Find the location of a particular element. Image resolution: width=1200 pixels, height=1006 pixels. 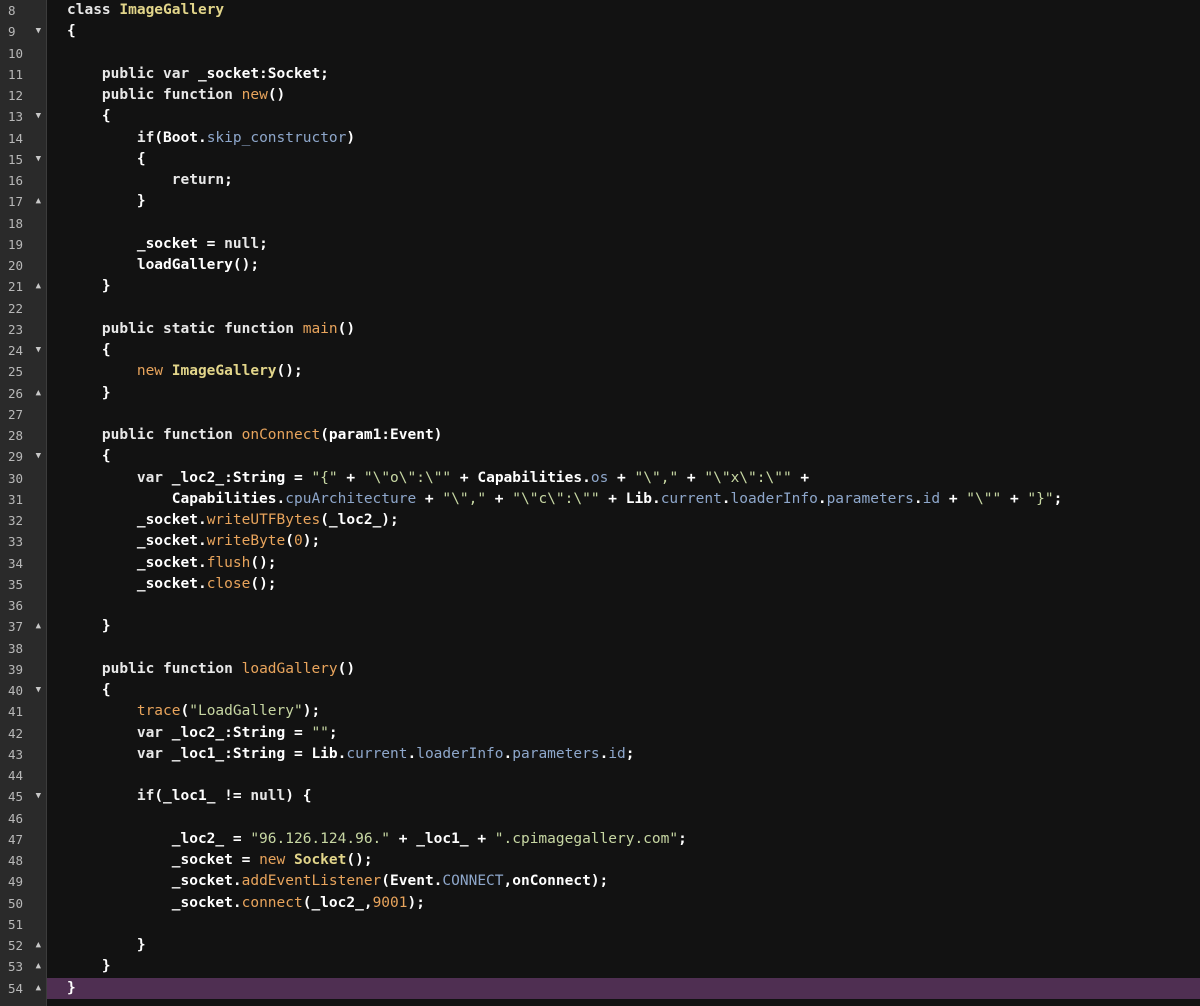

code-token: (param1:Event) is located at coordinates (381, 435).